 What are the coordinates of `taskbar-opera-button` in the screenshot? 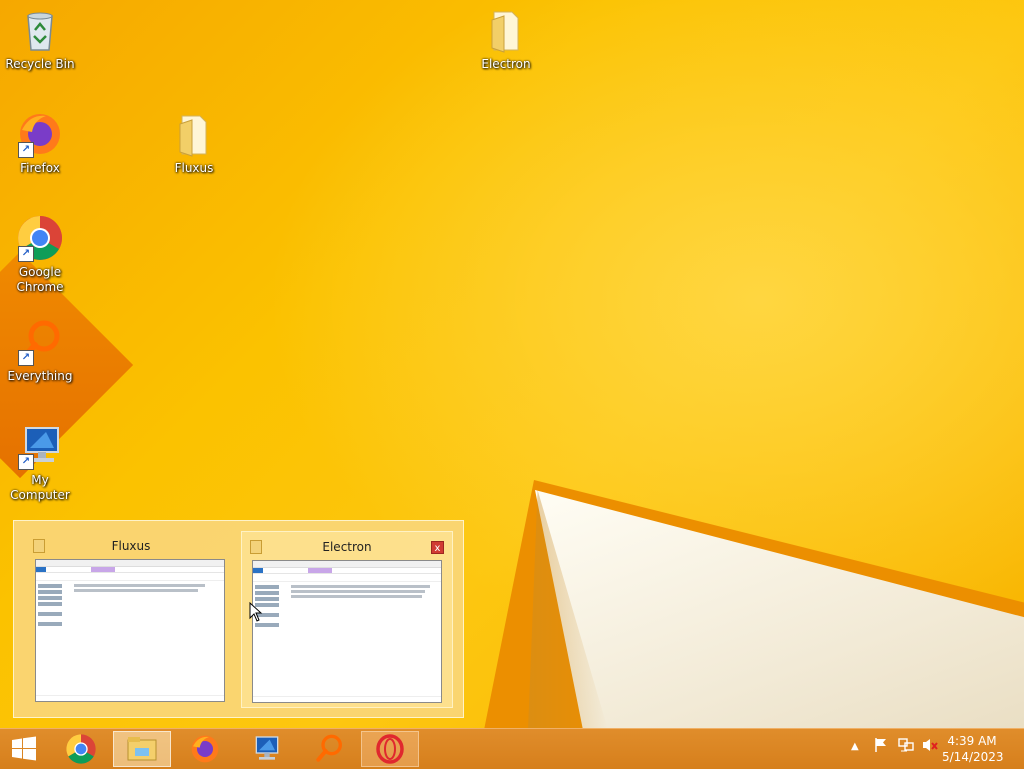 It's located at (390, 749).